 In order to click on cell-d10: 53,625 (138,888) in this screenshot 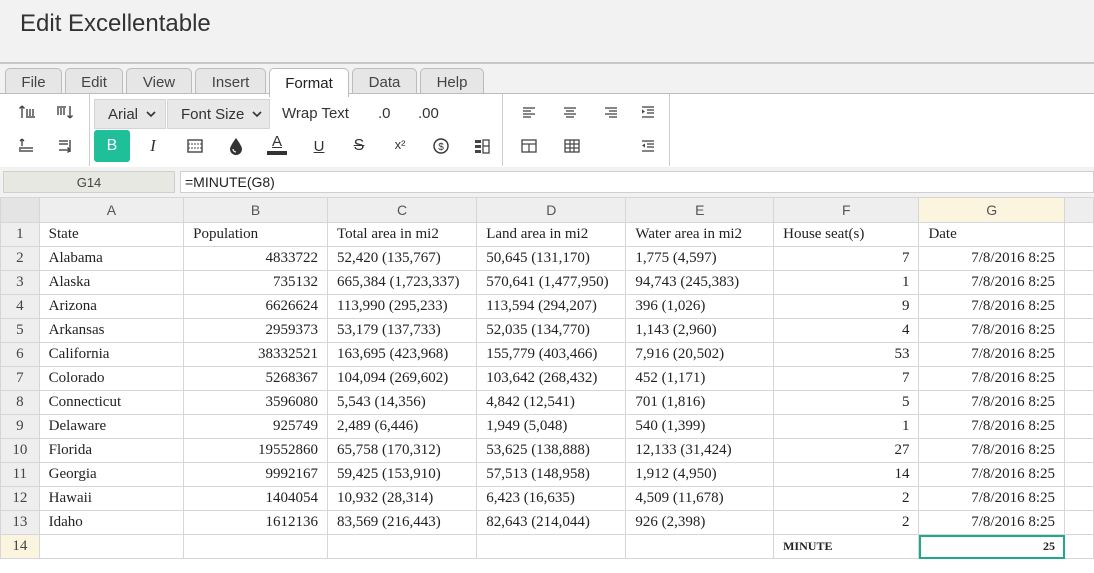, I will do `click(551, 450)`.